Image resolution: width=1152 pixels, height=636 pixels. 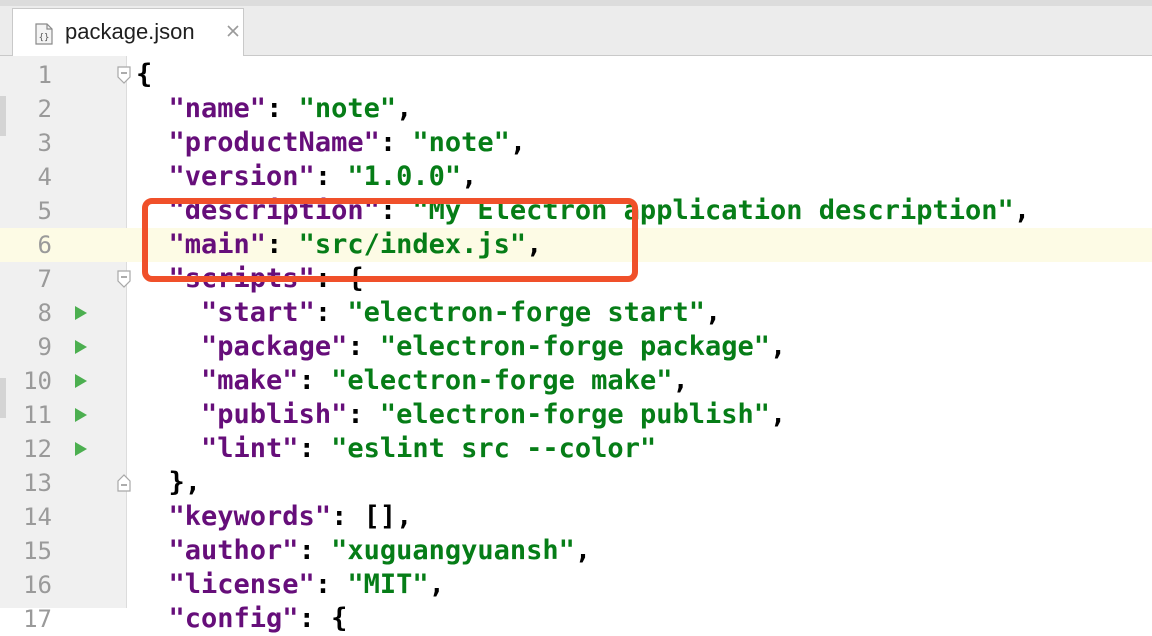 I want to click on code-text: "name": "note",, so click(x=274, y=109).